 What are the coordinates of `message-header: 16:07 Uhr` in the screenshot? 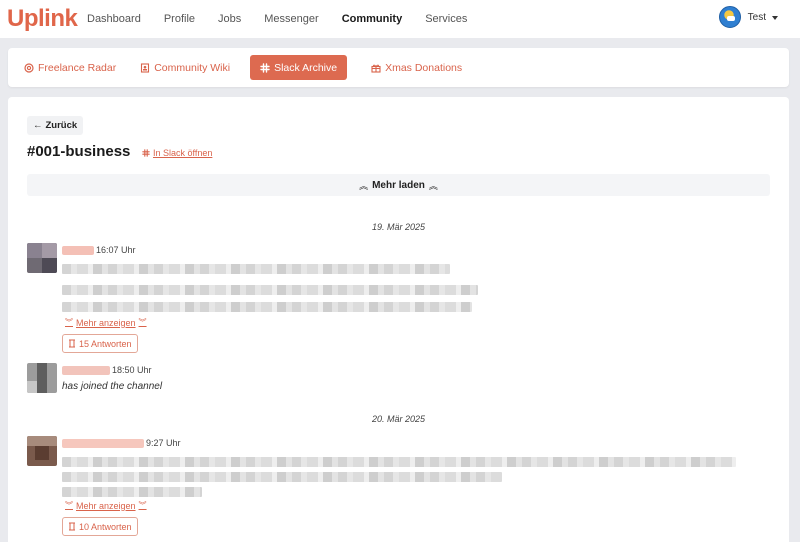 It's located at (99, 250).